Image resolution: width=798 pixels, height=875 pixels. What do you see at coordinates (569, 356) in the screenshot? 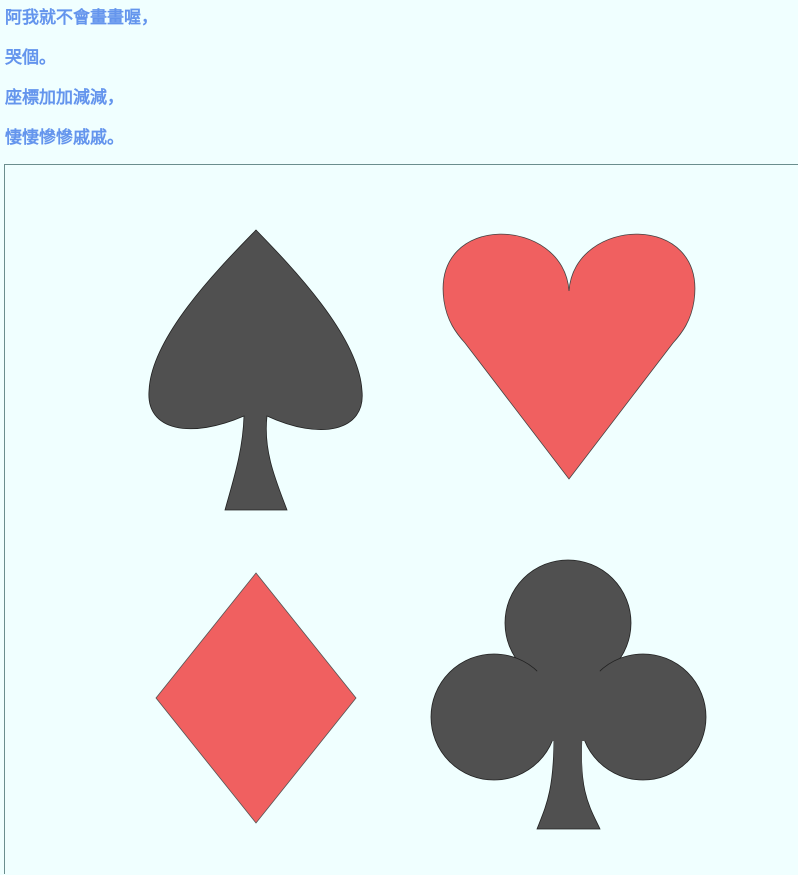
I see `heart-icon` at bounding box center [569, 356].